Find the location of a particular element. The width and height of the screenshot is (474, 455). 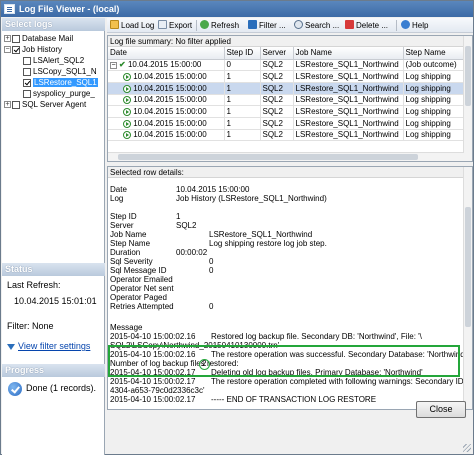

checkbox-database-mail is located at coordinates (16, 38).